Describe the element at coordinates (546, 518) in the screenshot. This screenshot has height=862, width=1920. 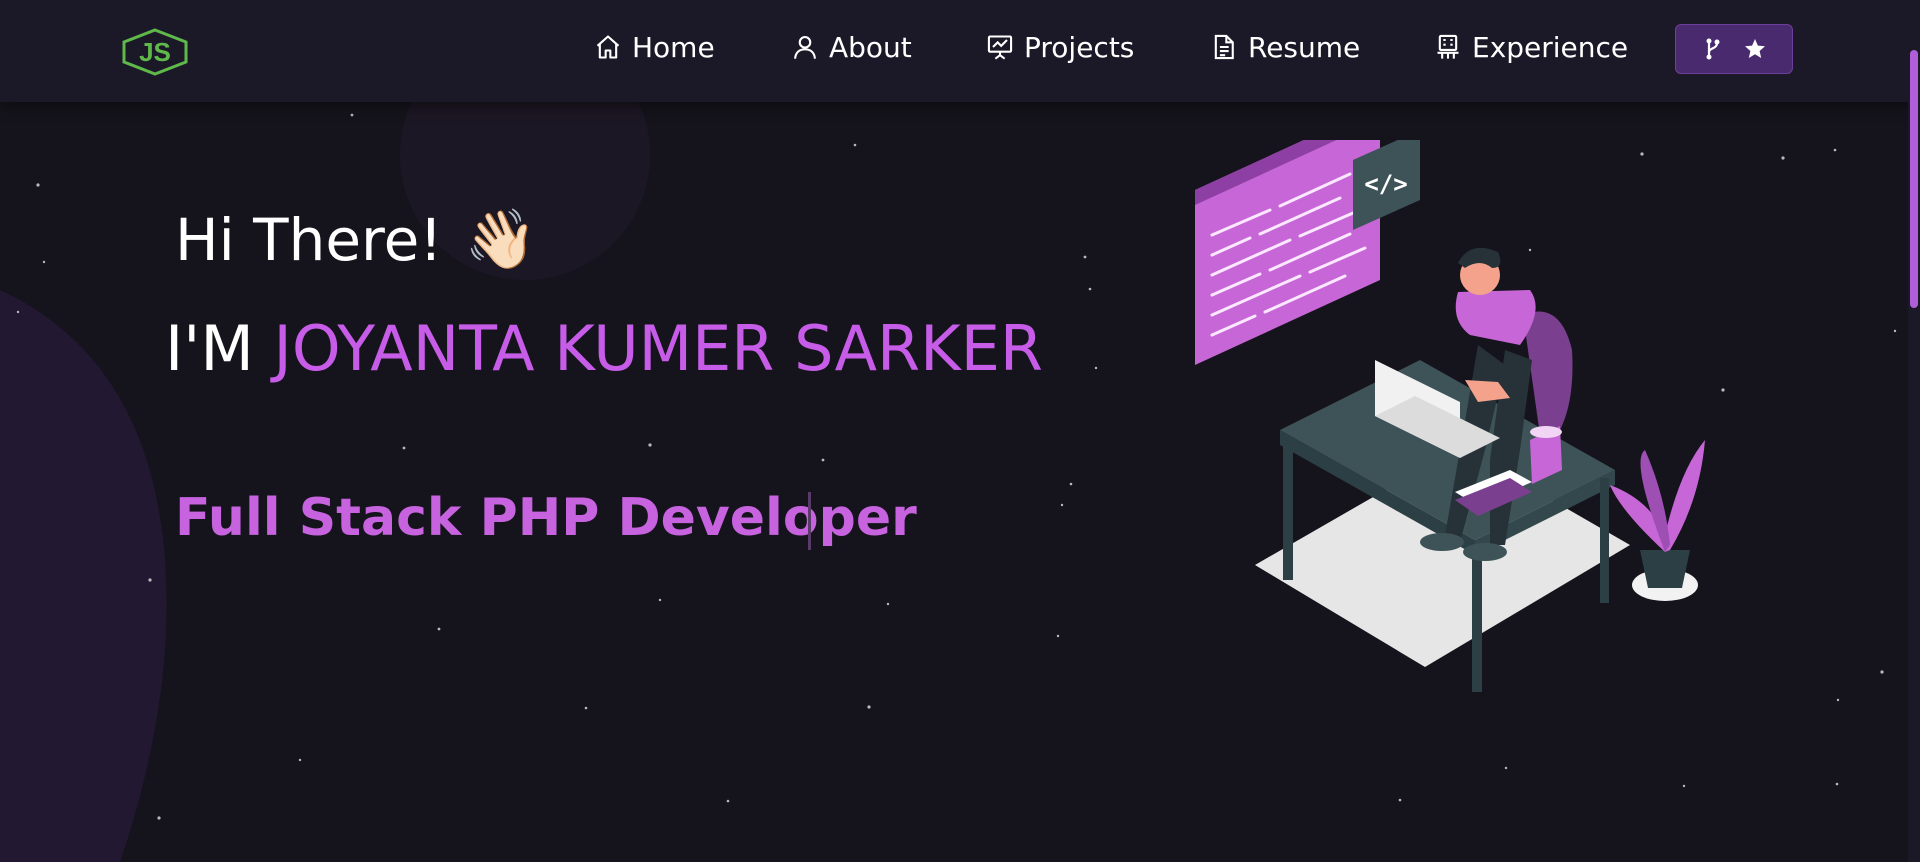
I see `hero-role-typewriter: Full Stack PHP Developer` at that location.